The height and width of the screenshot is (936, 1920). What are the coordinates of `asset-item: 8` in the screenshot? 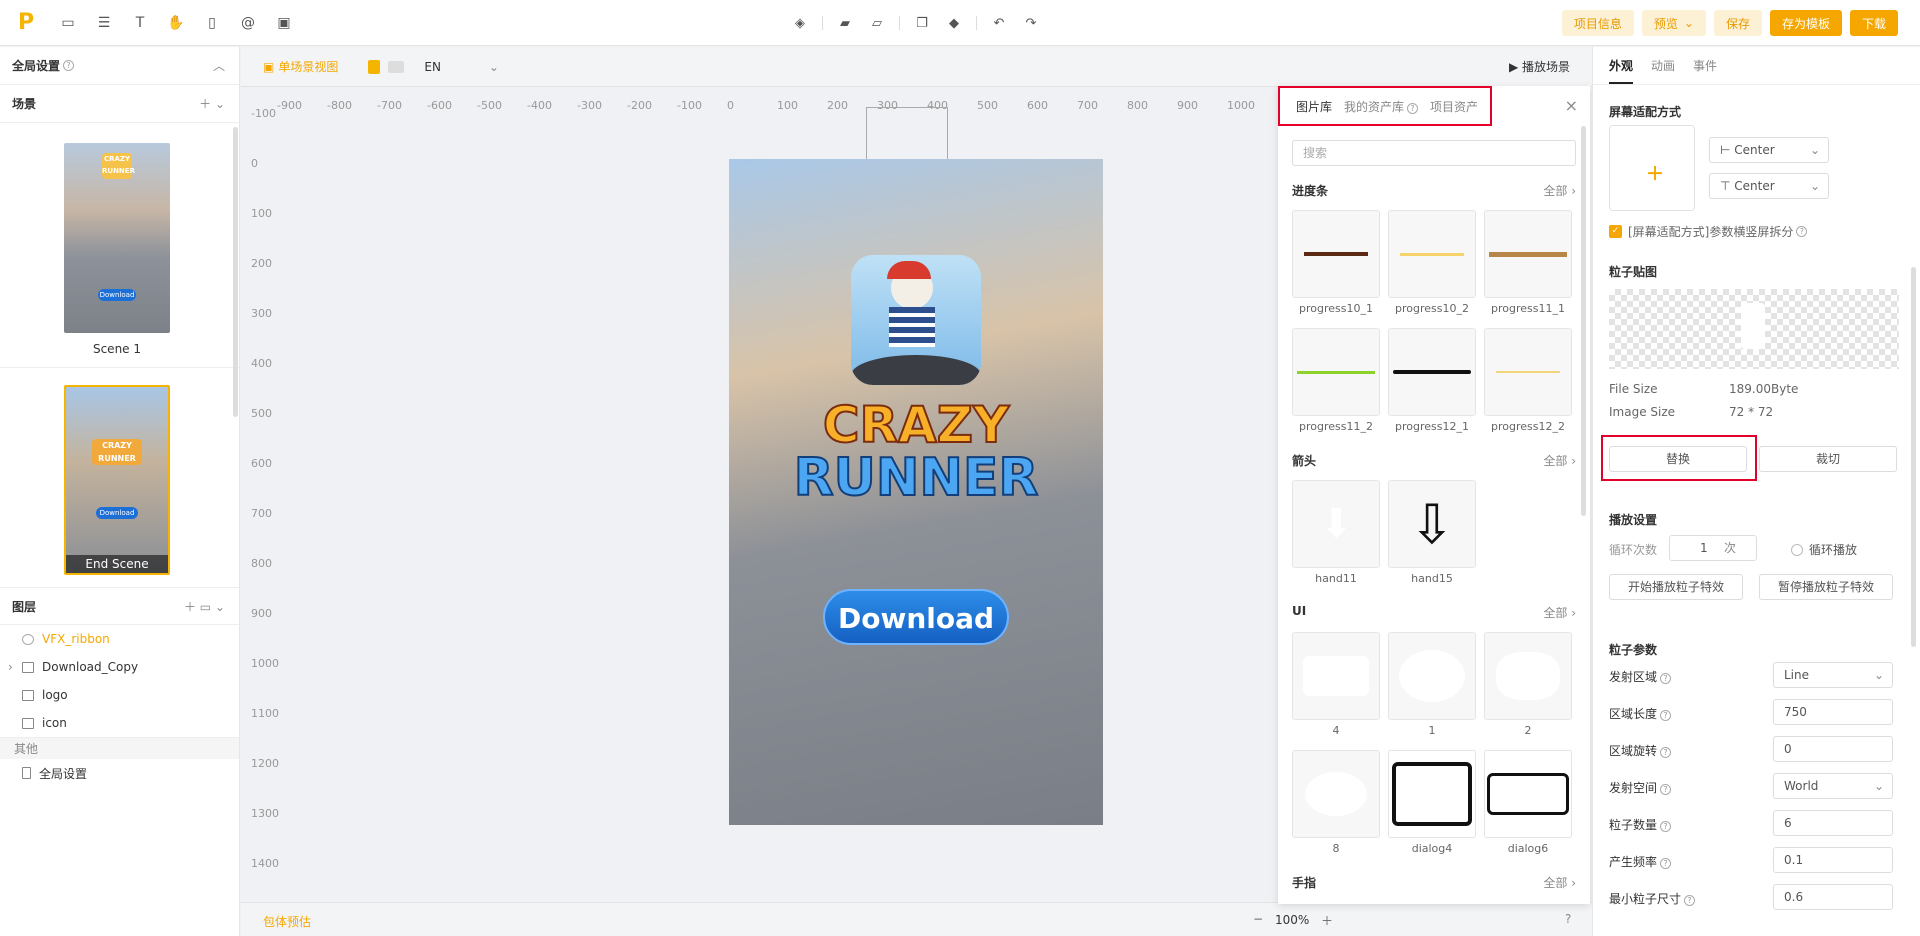 It's located at (1336, 802).